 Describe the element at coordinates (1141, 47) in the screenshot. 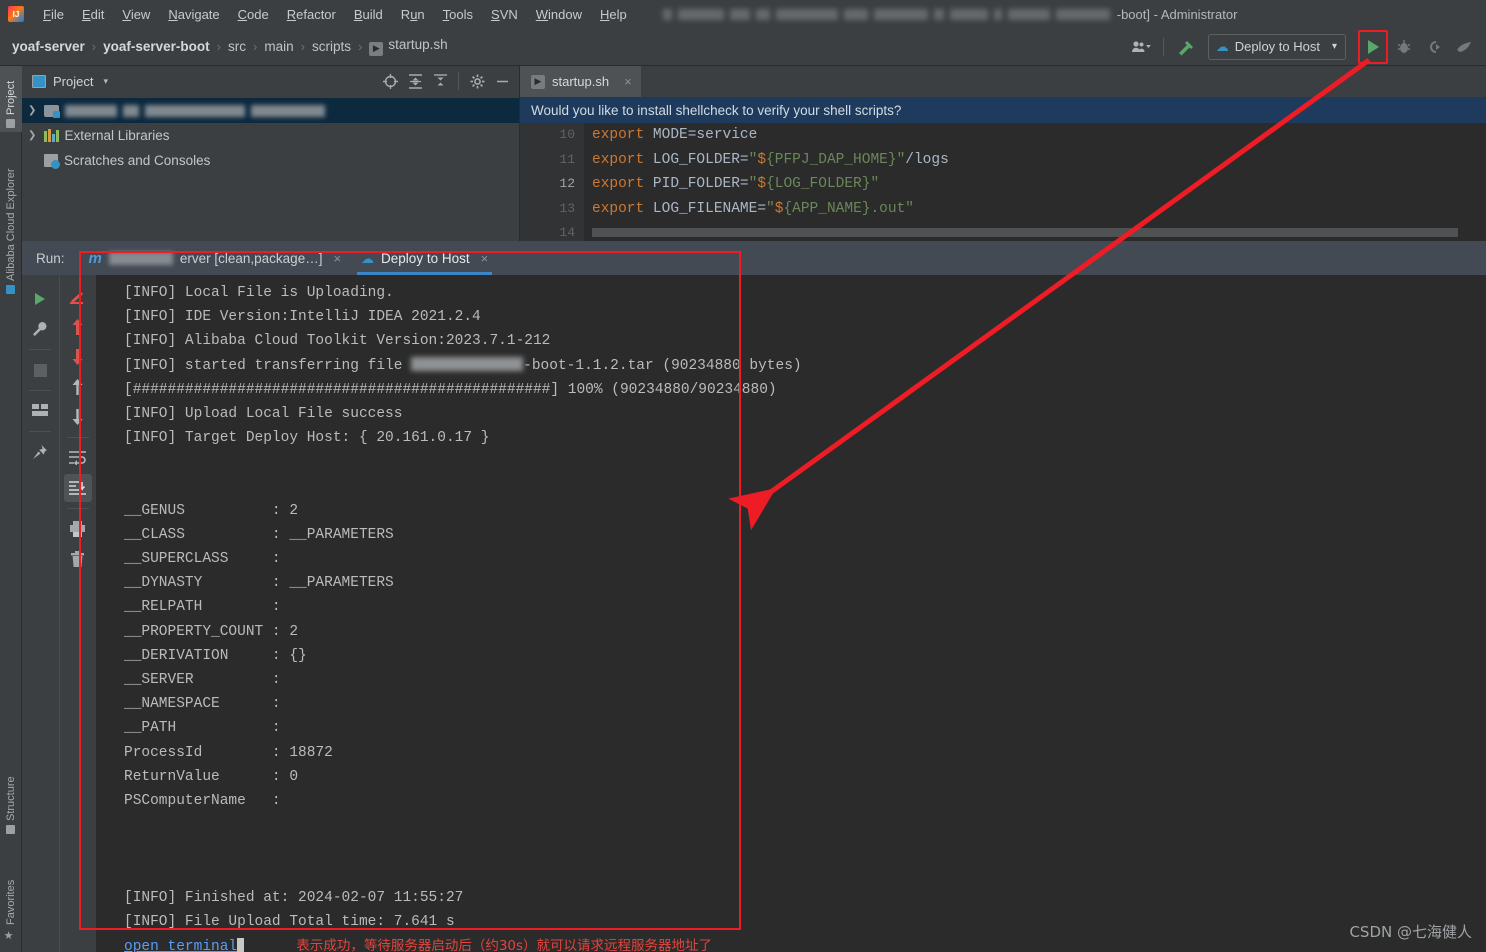

I see `user-settings-icon` at that location.